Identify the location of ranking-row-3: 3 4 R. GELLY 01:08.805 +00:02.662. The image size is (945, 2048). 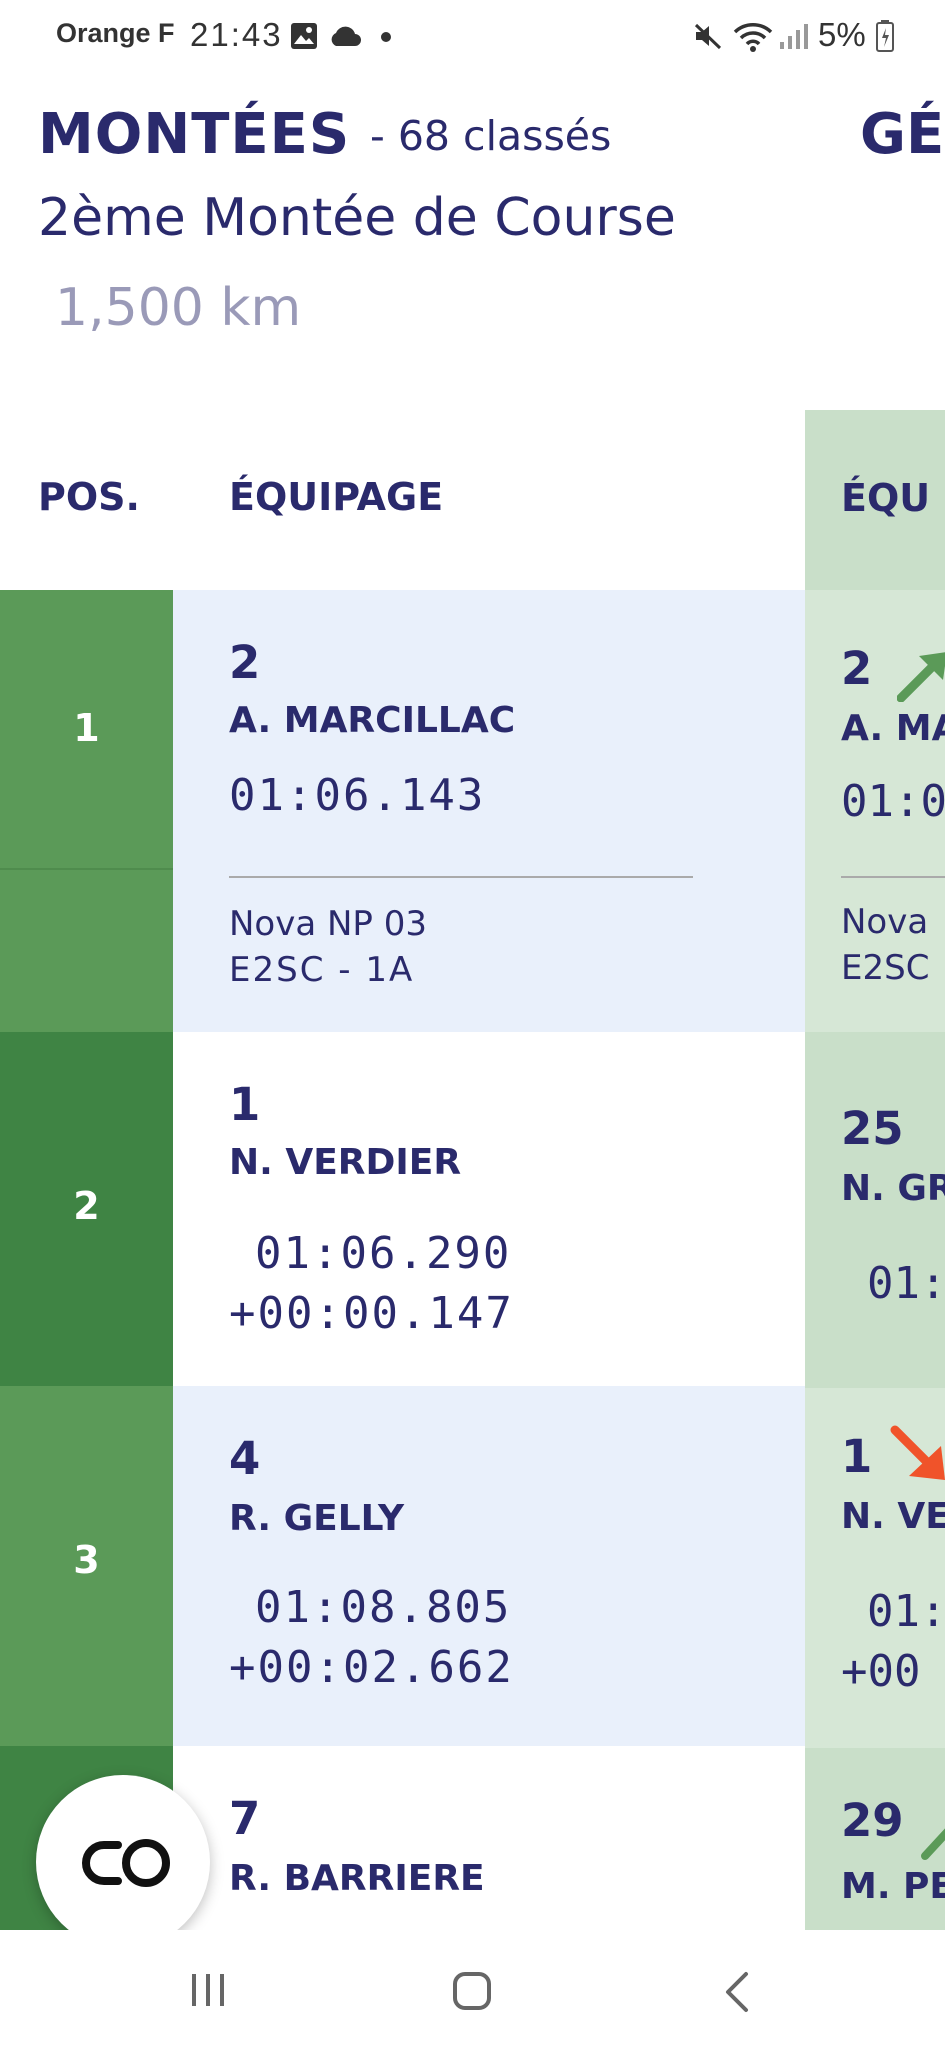
(402, 1566).